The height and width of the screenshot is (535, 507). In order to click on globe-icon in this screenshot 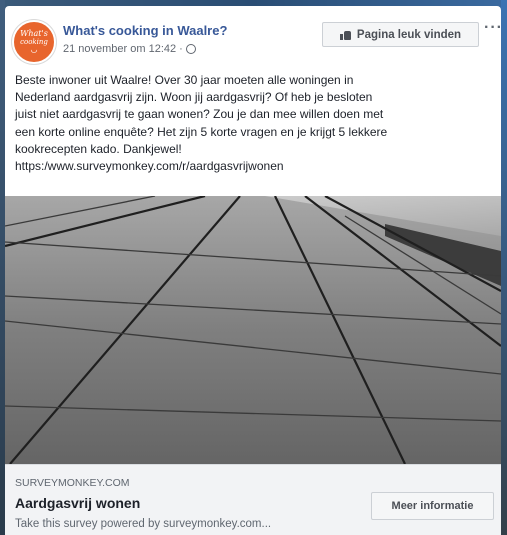, I will do `click(190, 49)`.